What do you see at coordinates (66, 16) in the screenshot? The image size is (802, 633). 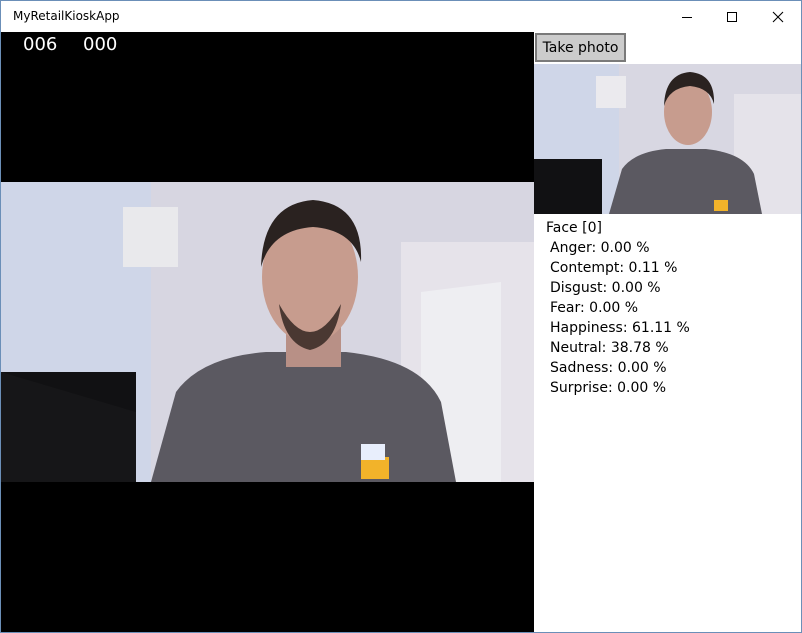 I see `window-title: MyRetailKioskApp` at bounding box center [66, 16].